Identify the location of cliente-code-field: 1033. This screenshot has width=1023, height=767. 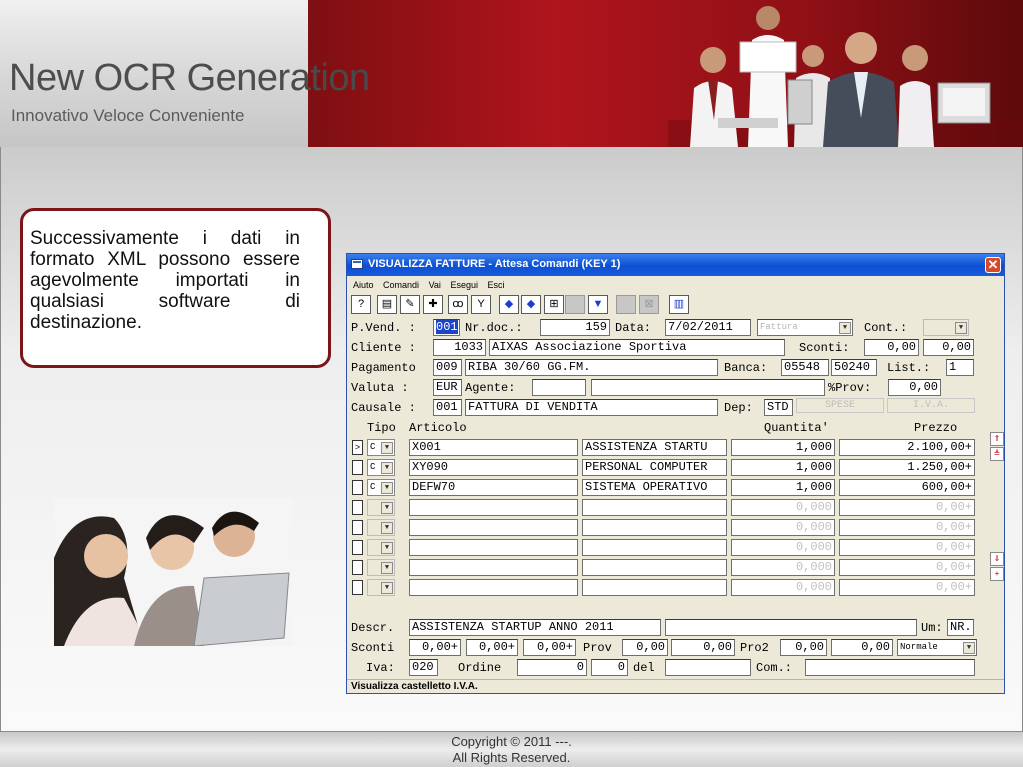
(459, 347).